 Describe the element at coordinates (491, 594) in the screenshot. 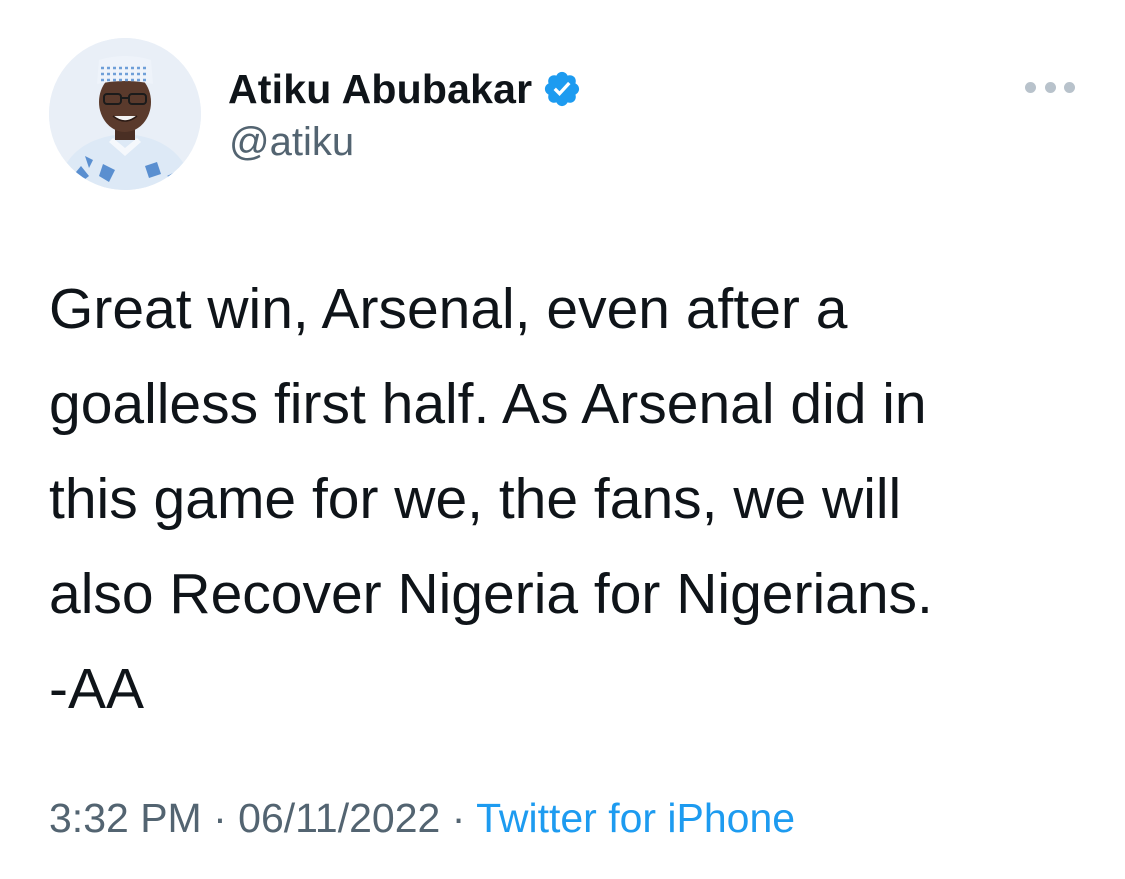

I see `tweet-text-line: also Recover Nigeria for Nigerians.` at that location.